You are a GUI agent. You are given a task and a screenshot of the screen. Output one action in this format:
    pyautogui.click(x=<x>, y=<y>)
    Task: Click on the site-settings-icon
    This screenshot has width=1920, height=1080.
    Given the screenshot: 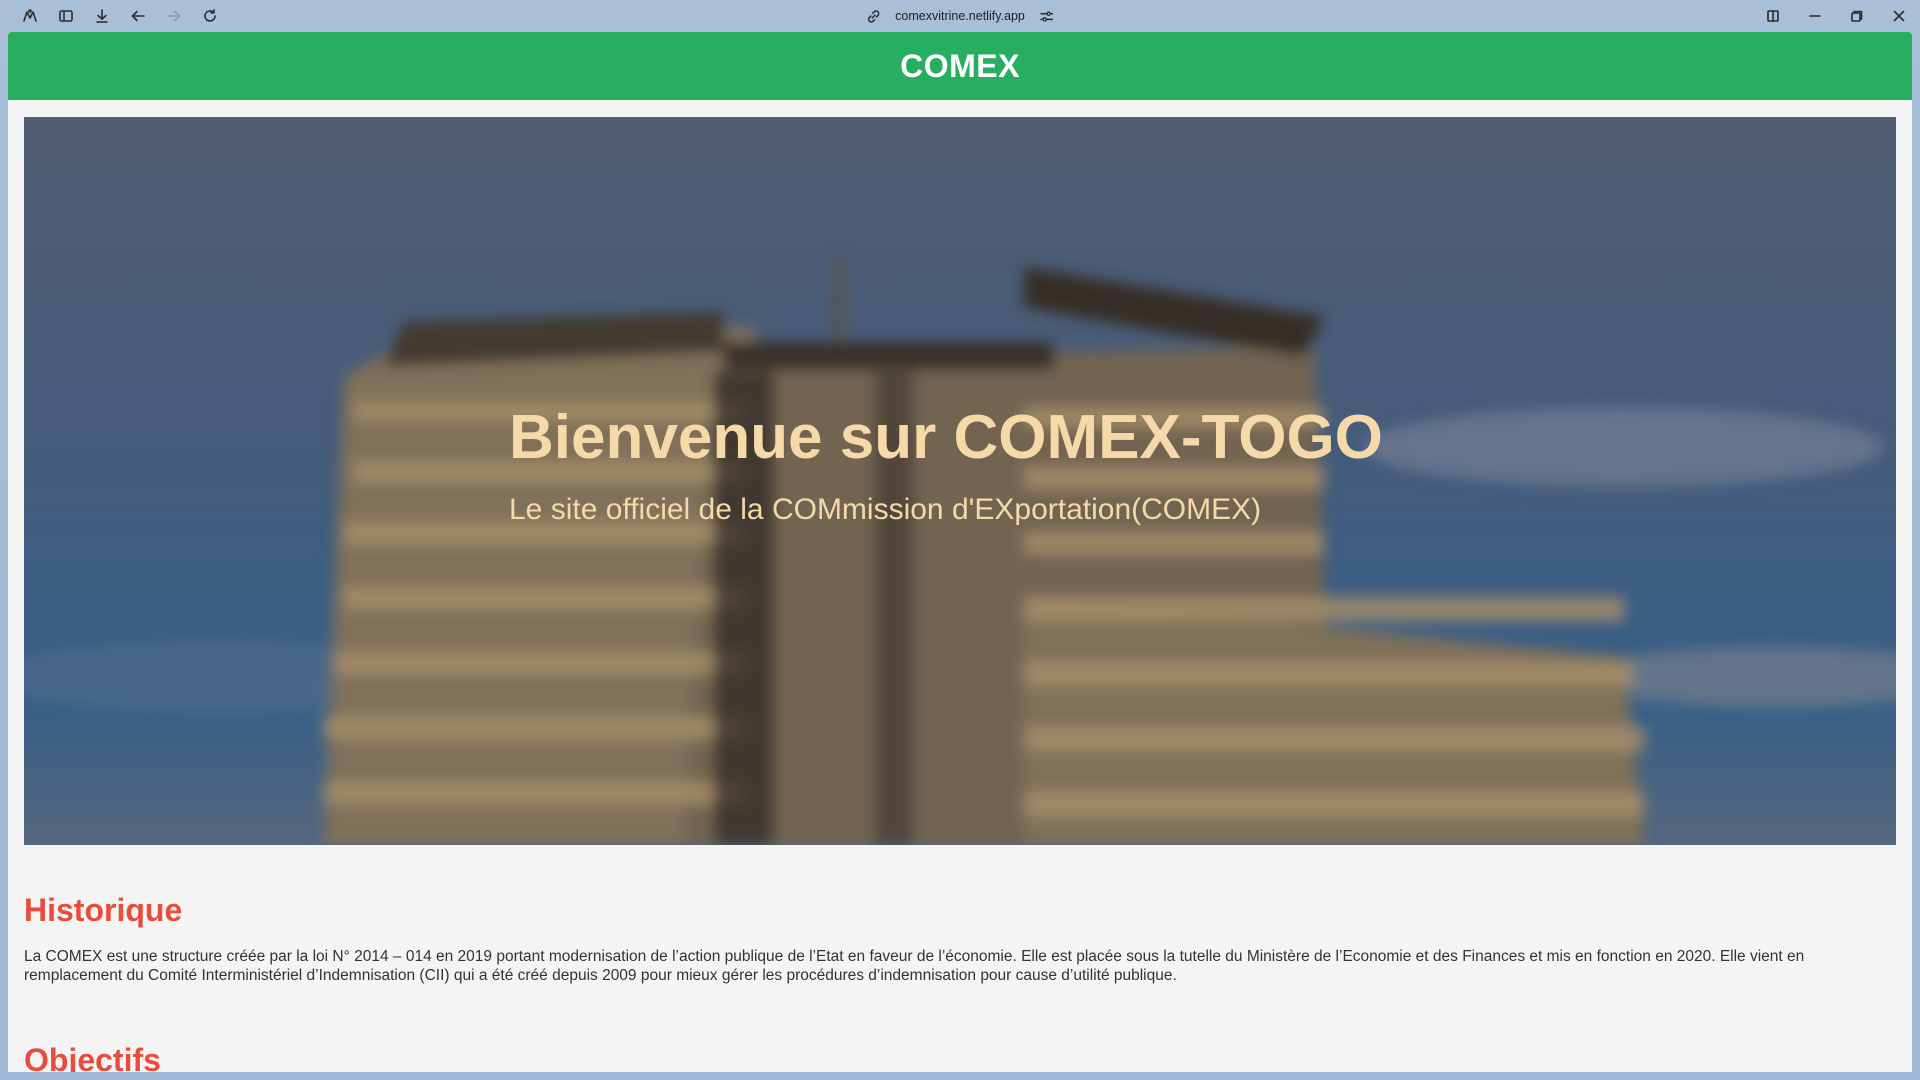 What is the action you would take?
    pyautogui.click(x=1046, y=16)
    